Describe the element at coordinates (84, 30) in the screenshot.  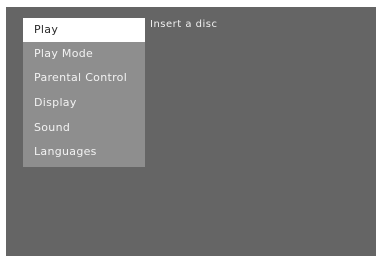
I see `menu-item-play: Play` at that location.